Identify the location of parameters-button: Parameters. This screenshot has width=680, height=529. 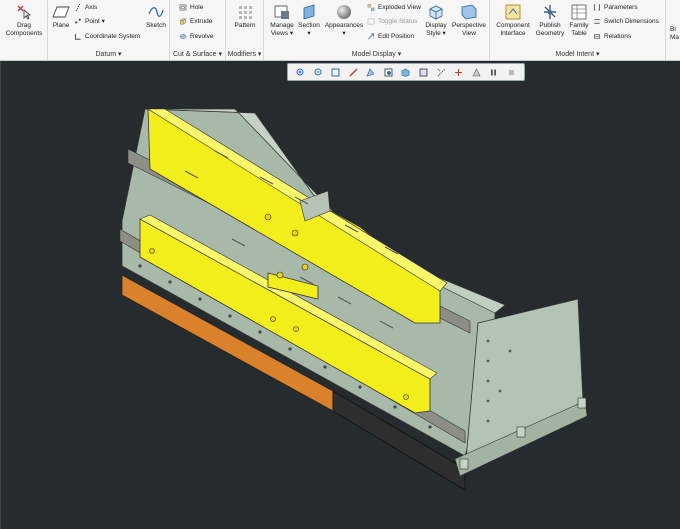
(615, 7).